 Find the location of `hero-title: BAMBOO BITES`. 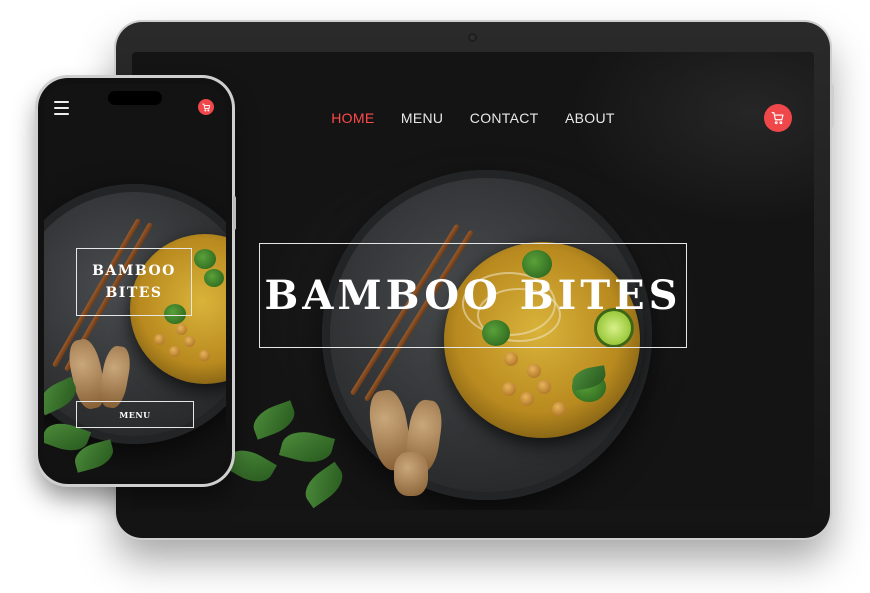

hero-title: BAMBOO BITES is located at coordinates (473, 295).